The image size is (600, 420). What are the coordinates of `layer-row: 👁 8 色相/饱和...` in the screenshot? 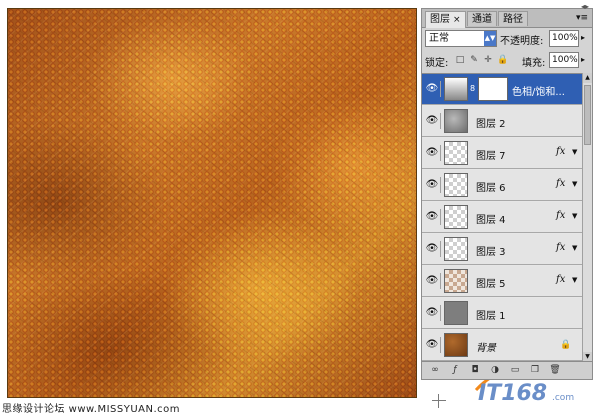 It's located at (502, 89).